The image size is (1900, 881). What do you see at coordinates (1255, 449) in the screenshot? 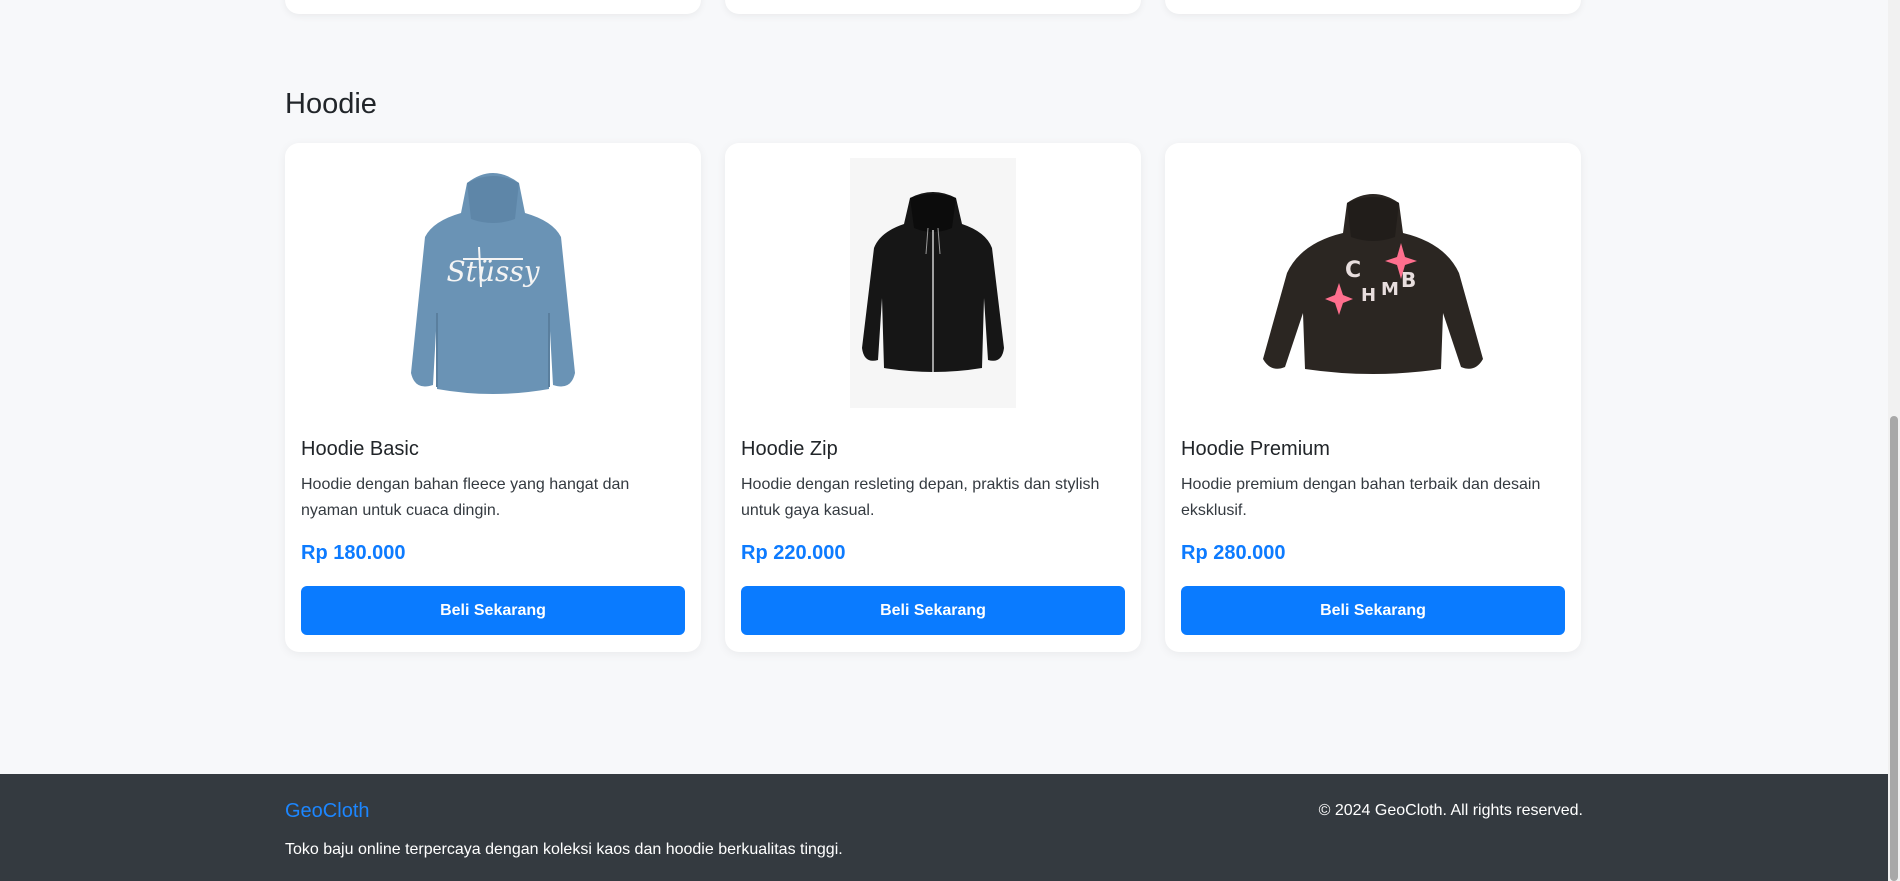
I see `product-name: Hoodie Premium` at bounding box center [1255, 449].